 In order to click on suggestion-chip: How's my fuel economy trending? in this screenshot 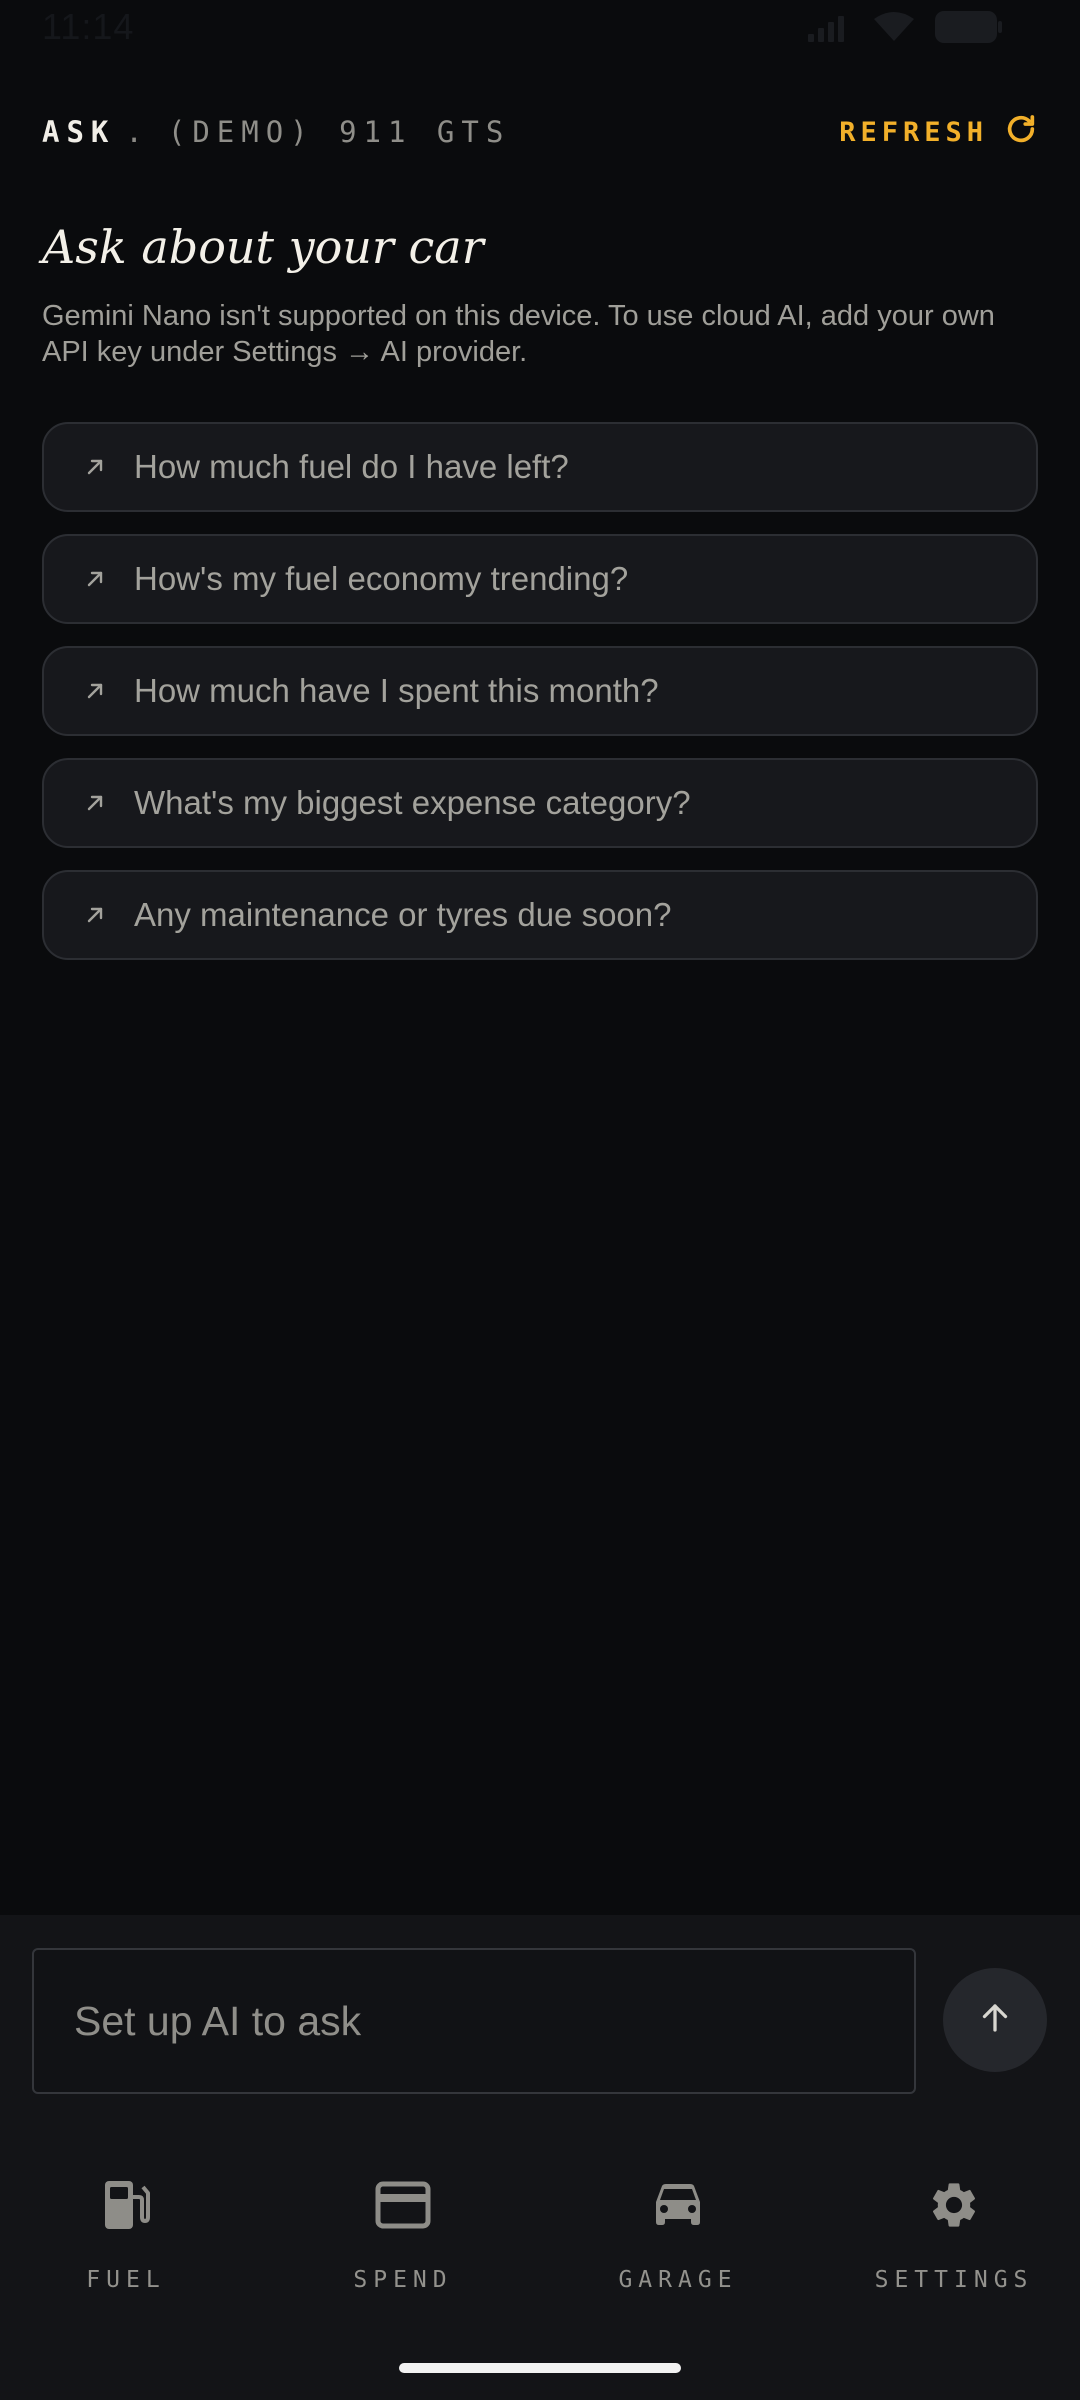, I will do `click(540, 579)`.